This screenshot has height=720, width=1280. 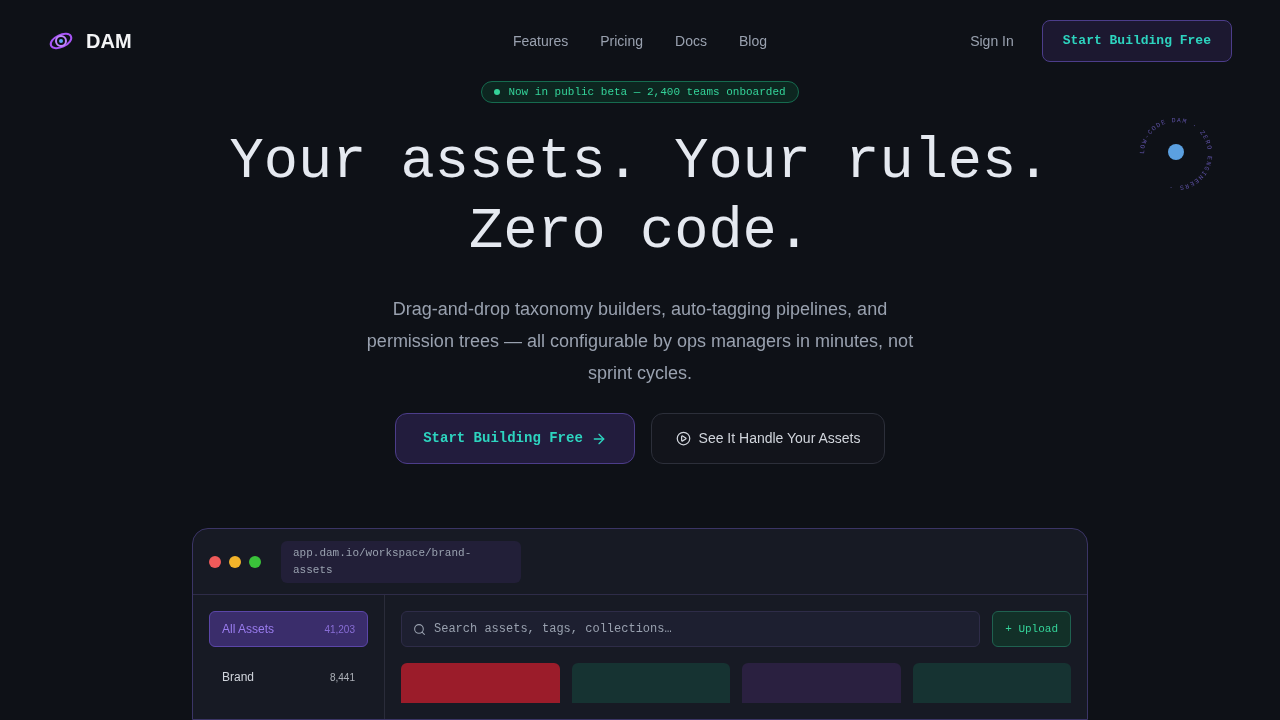 What do you see at coordinates (1031, 629) in the screenshot?
I see `upload-button: + Upload` at bounding box center [1031, 629].